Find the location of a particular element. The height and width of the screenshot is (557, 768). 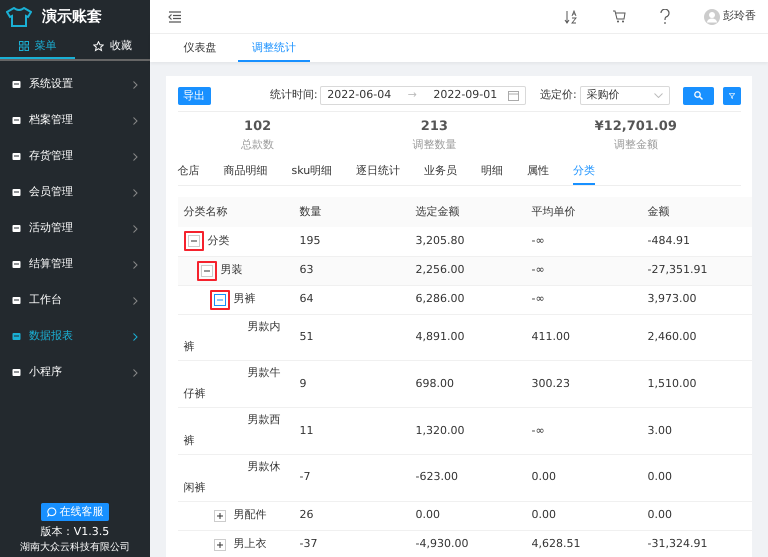

table-cell: 698.00 is located at coordinates (468, 384).